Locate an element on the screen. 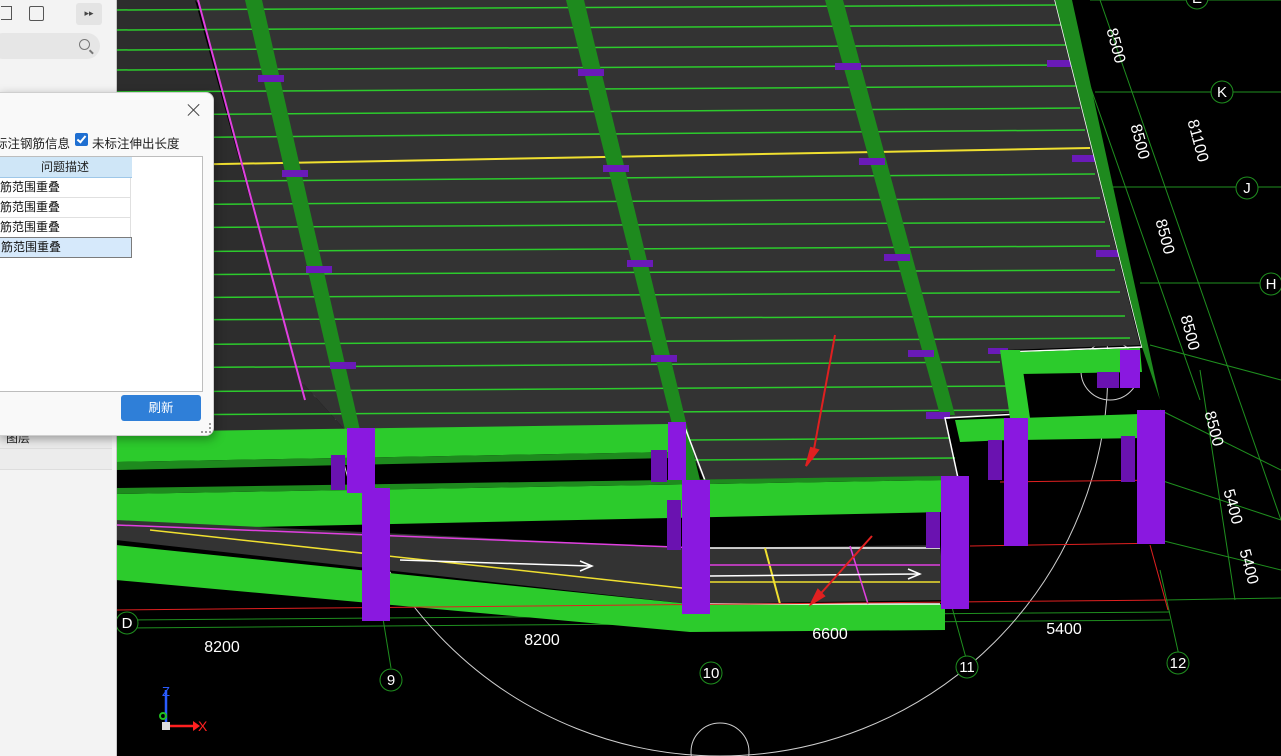  grid-label-12: 12 is located at coordinates (1178, 663).